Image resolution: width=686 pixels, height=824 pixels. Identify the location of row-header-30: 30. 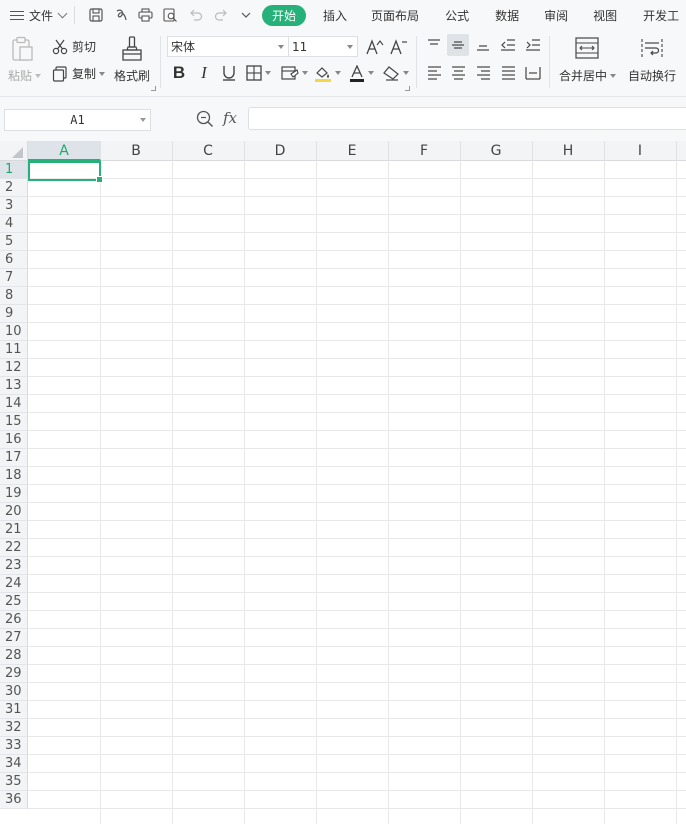
(14, 692).